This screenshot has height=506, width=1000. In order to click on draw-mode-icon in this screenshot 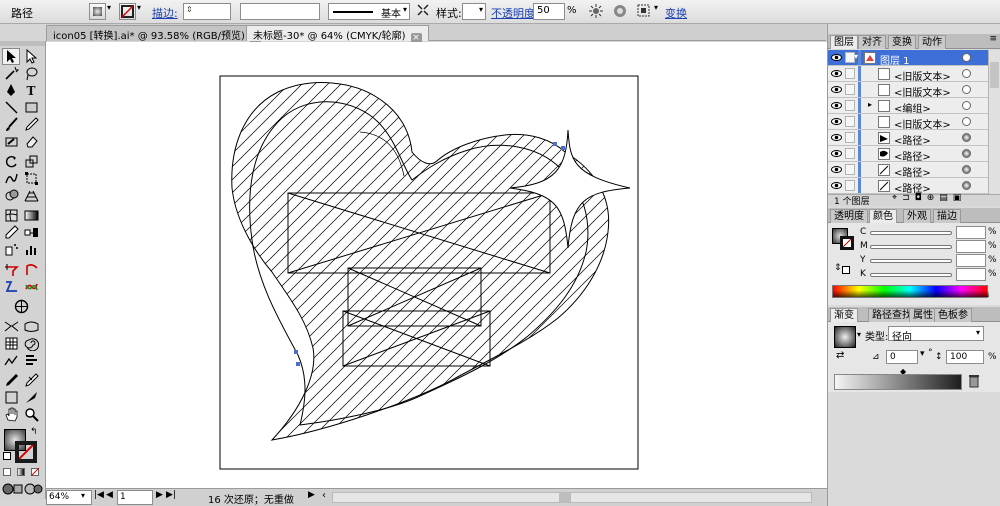, I will do `click(23, 489)`.